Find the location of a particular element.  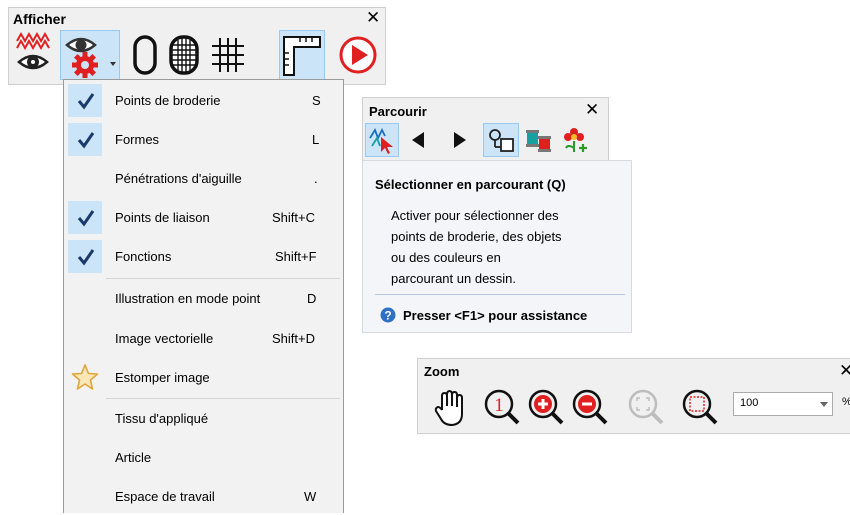

ruler-guides-icon is located at coordinates (302, 56).